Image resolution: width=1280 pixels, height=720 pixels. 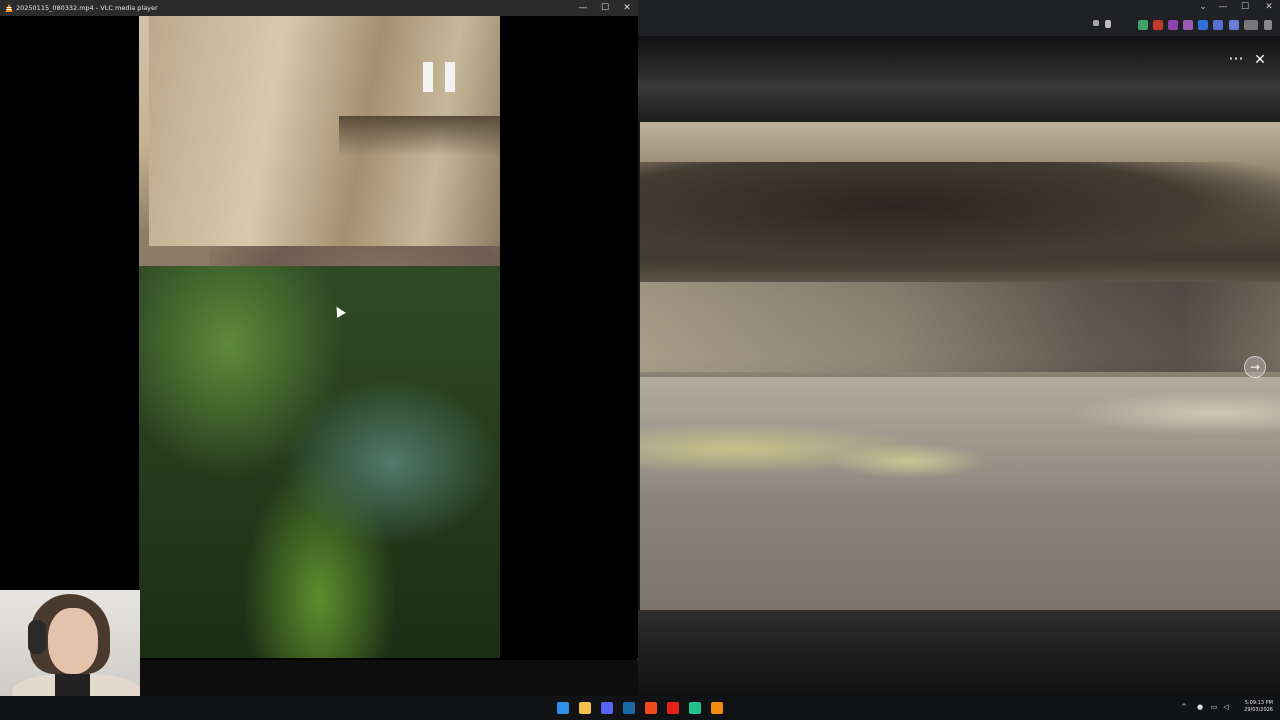 What do you see at coordinates (1203, 7) in the screenshot?
I see `tab-dropdown-icon: ⌄` at bounding box center [1203, 7].